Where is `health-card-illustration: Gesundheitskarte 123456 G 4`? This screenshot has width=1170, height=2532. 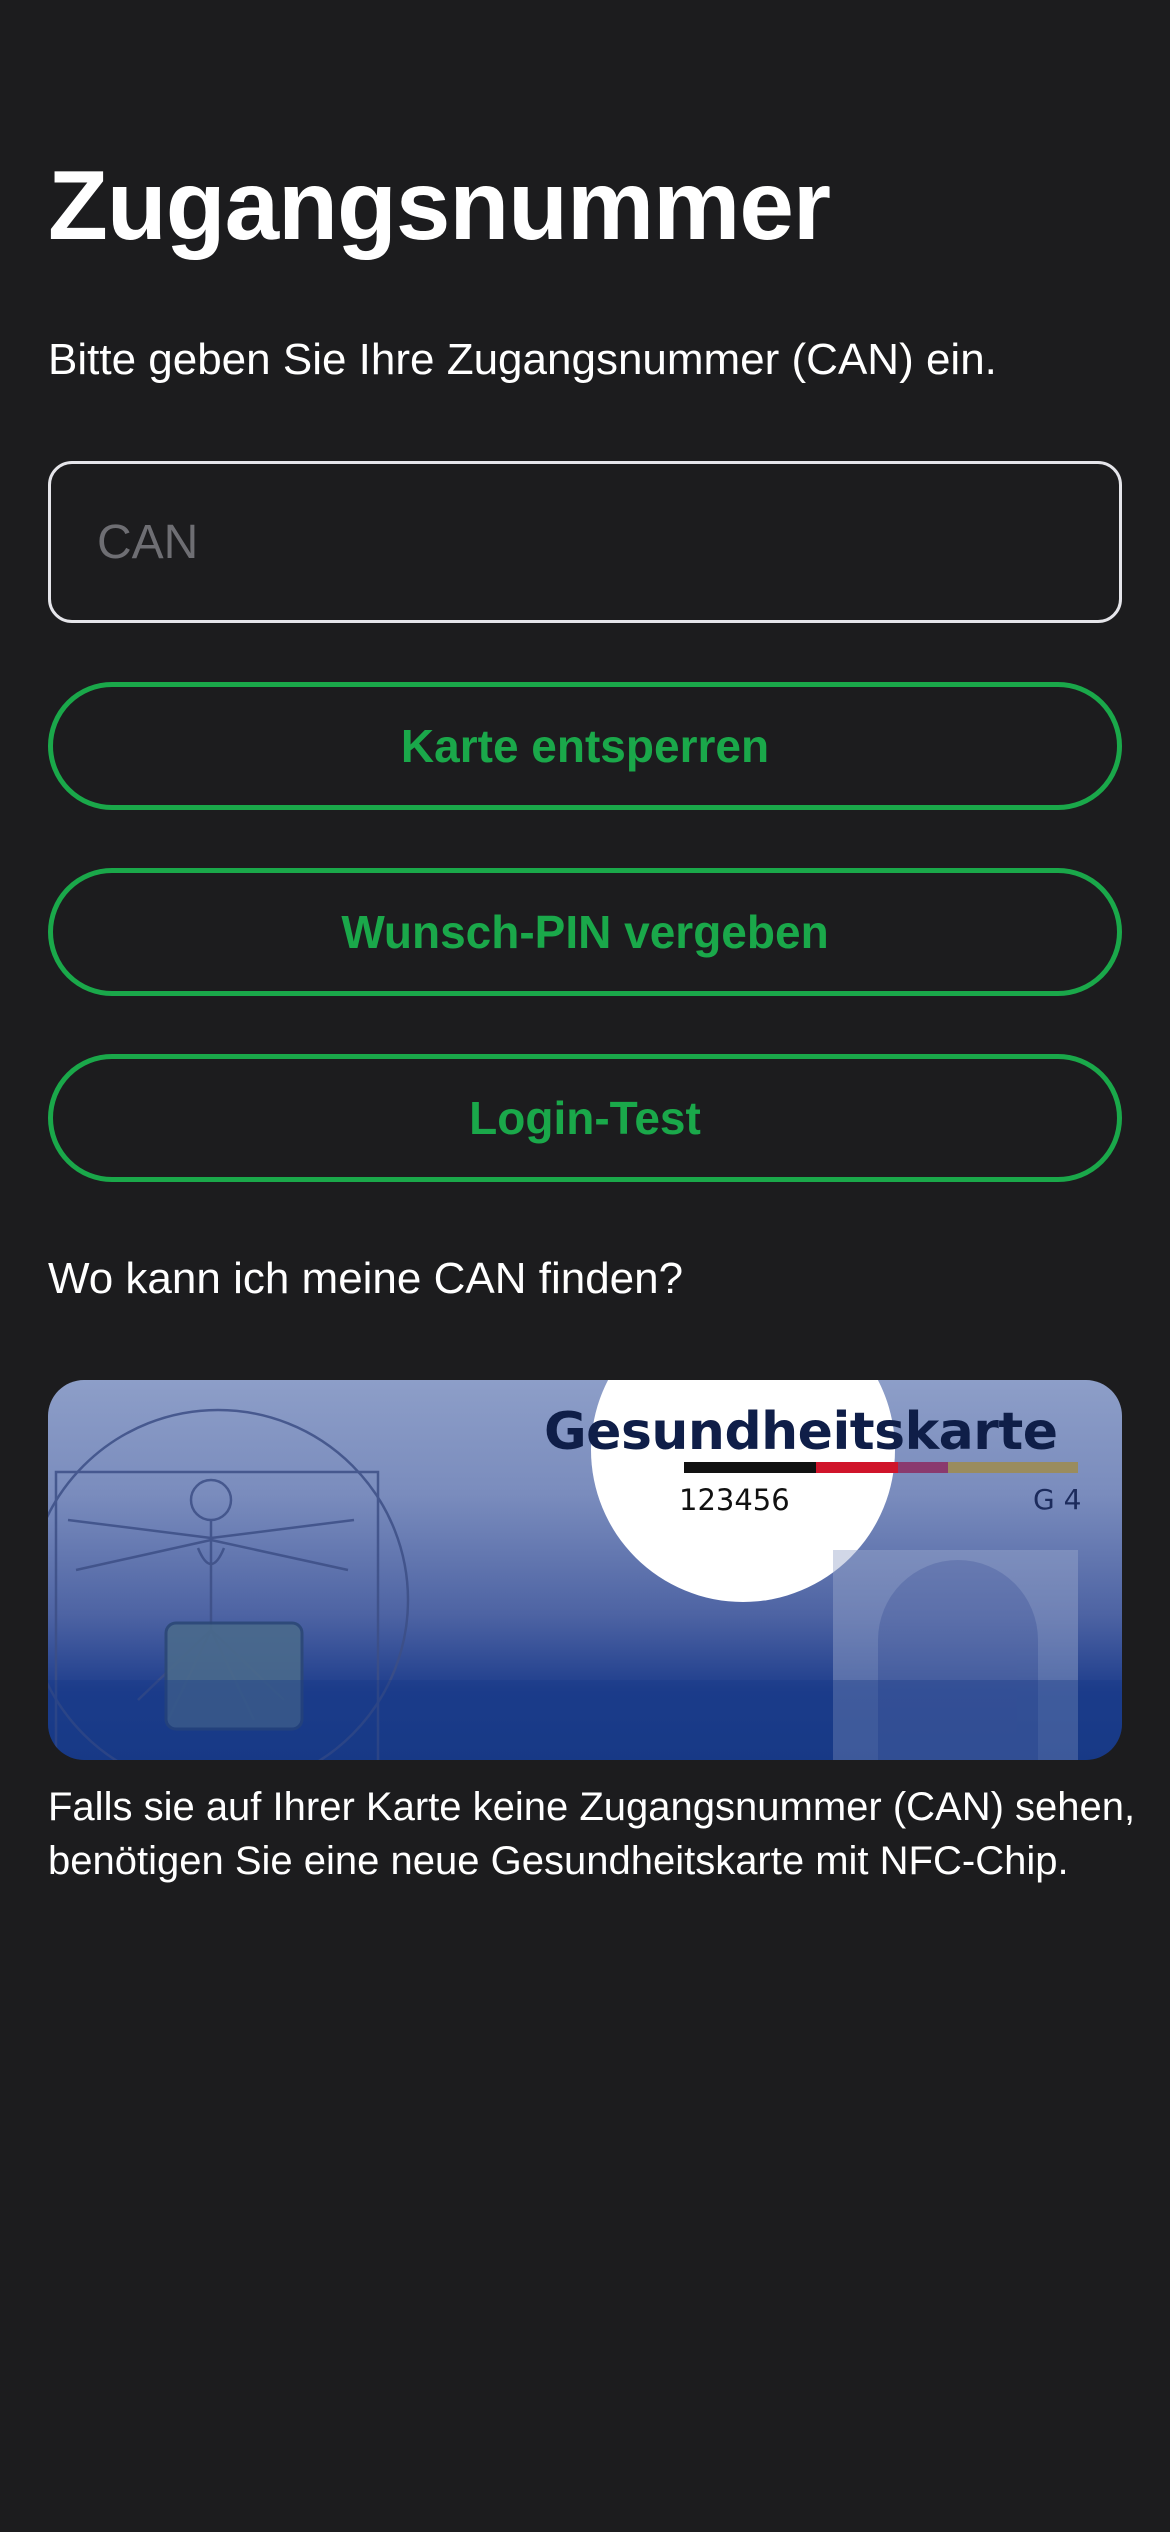 health-card-illustration: Gesundheitskarte 123456 G 4 is located at coordinates (585, 1570).